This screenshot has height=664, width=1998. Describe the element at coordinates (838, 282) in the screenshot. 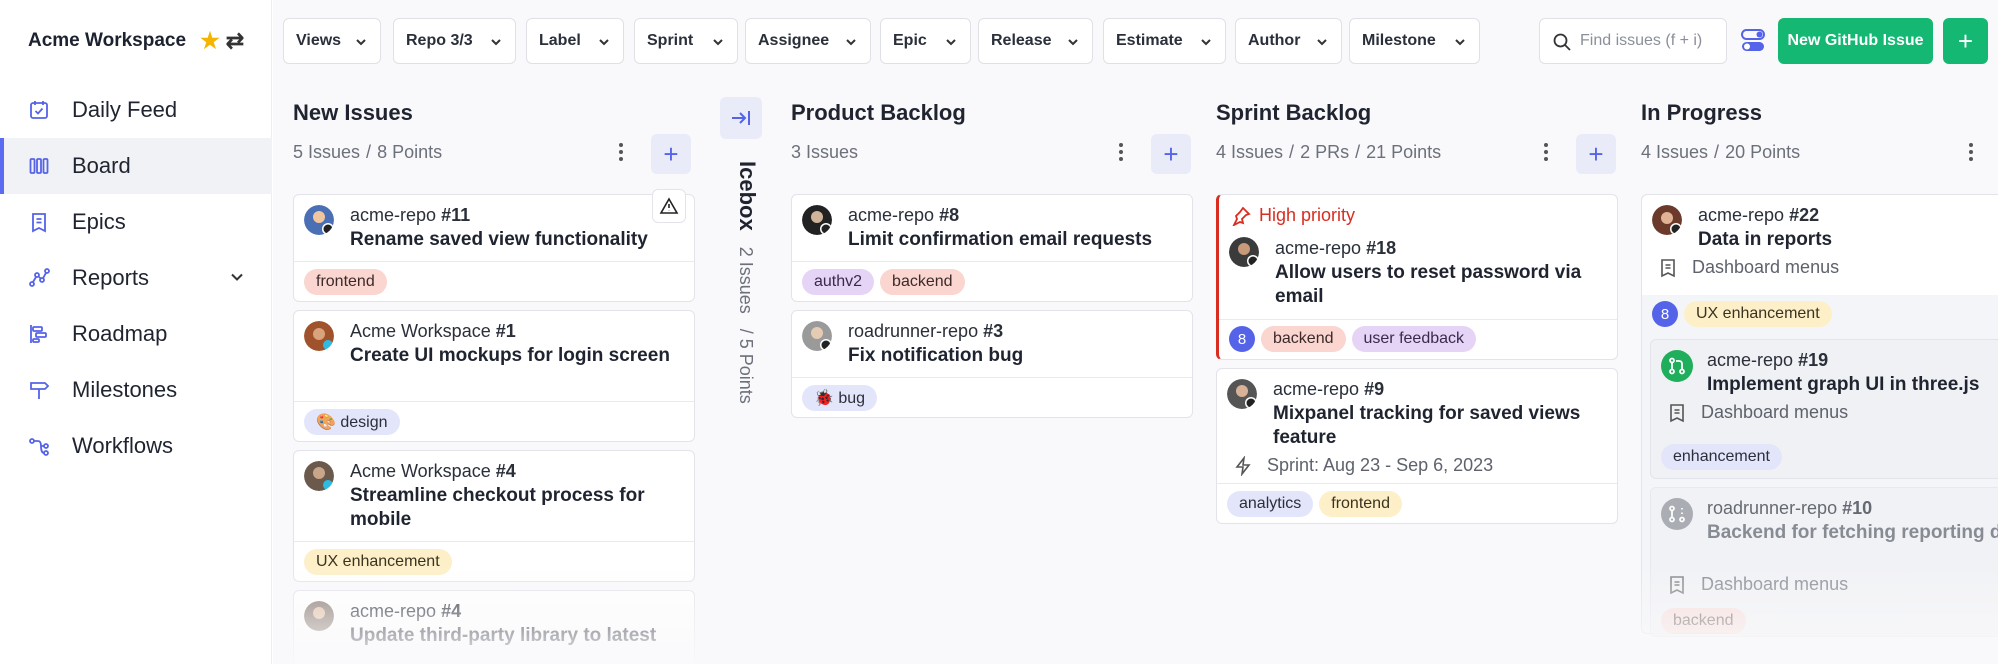

I see `label-authv2: authv2` at that location.